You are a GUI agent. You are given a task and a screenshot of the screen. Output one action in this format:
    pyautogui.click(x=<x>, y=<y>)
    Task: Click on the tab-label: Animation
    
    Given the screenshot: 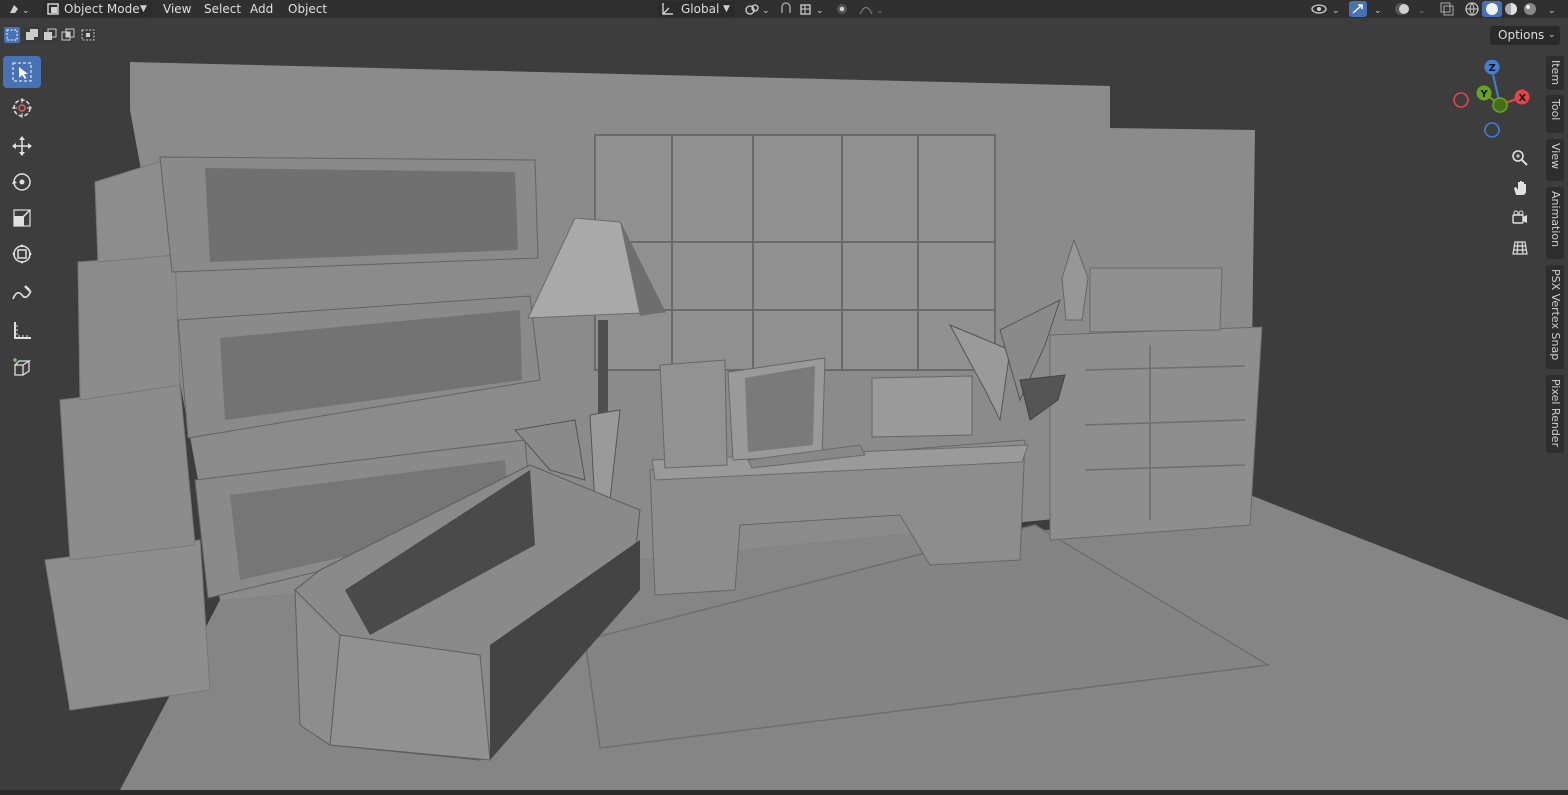 What is the action you would take?
    pyautogui.click(x=1555, y=219)
    